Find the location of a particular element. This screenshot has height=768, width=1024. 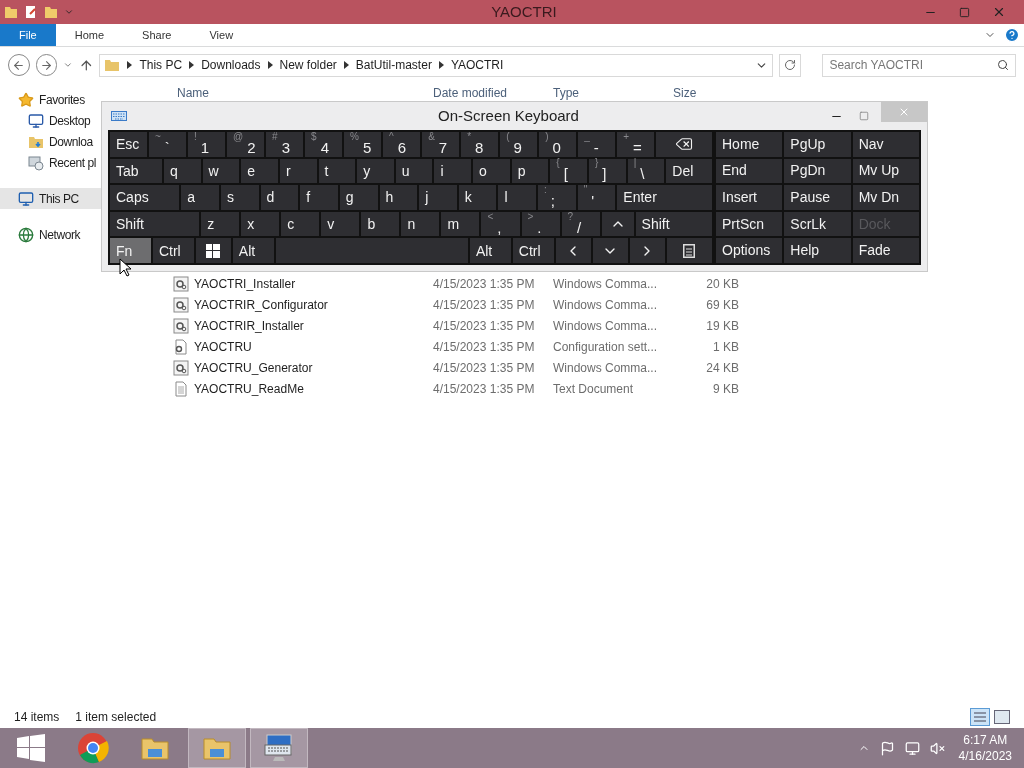

help-icon is located at coordinates (1012, 35).